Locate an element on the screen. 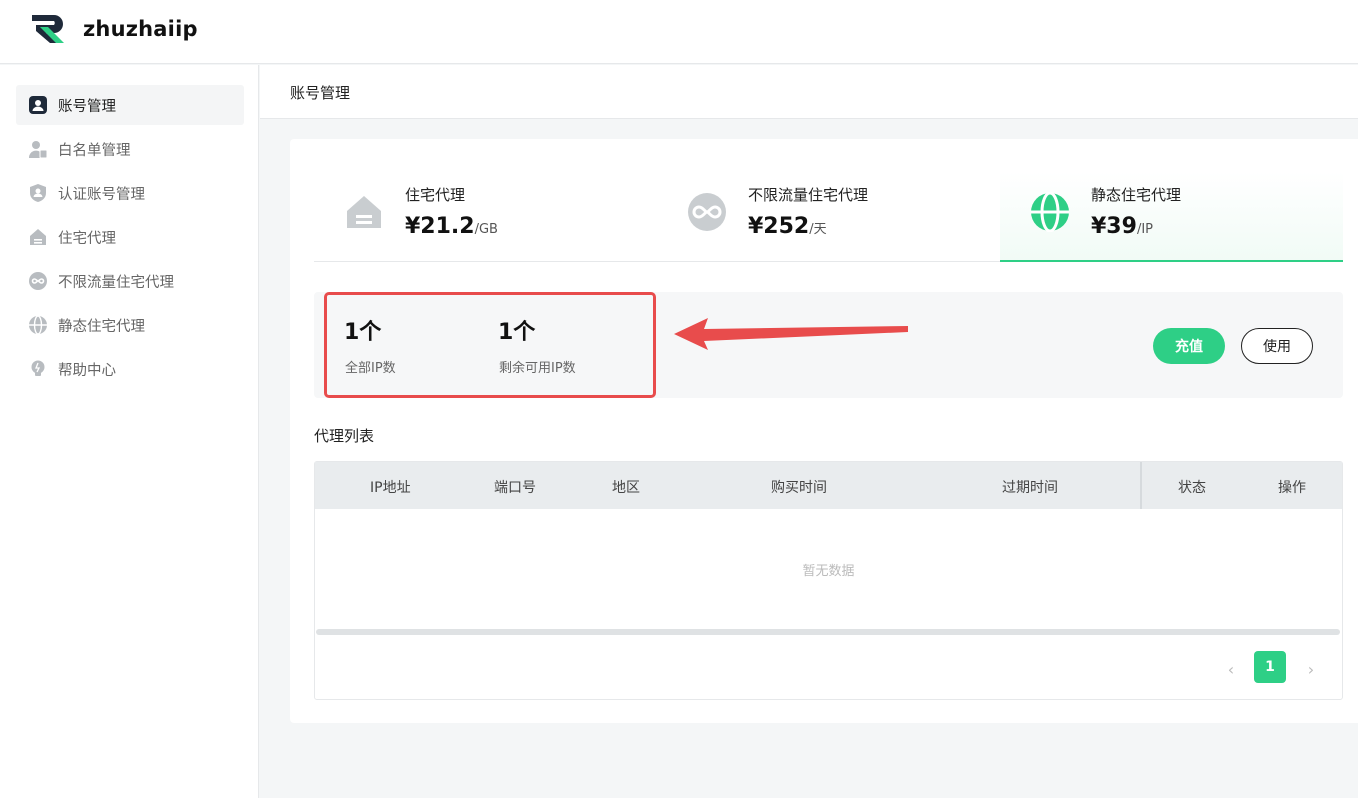 The height and width of the screenshot is (798, 1358). shield-user-icon is located at coordinates (38, 193).